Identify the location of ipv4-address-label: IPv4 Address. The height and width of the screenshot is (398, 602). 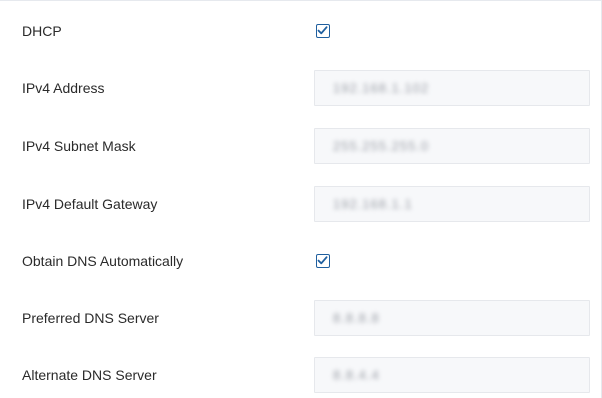
(63, 88).